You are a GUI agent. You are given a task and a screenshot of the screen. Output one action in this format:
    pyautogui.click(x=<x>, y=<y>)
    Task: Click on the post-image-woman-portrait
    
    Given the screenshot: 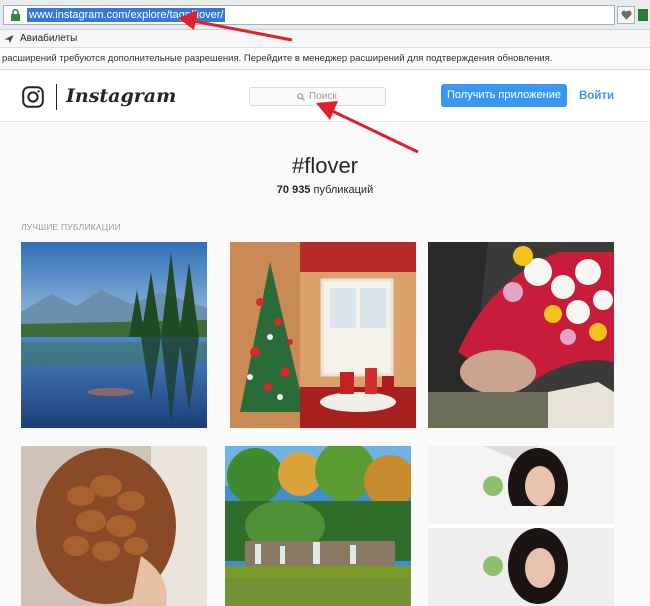 What is the action you would take?
    pyautogui.click(x=521, y=526)
    